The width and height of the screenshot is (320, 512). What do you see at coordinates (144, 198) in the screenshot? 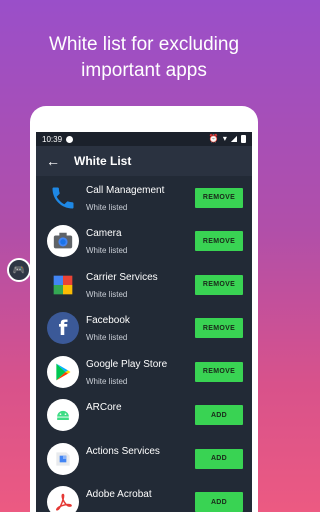
I see `list-item: Call Management White listed REMOVE` at bounding box center [144, 198].